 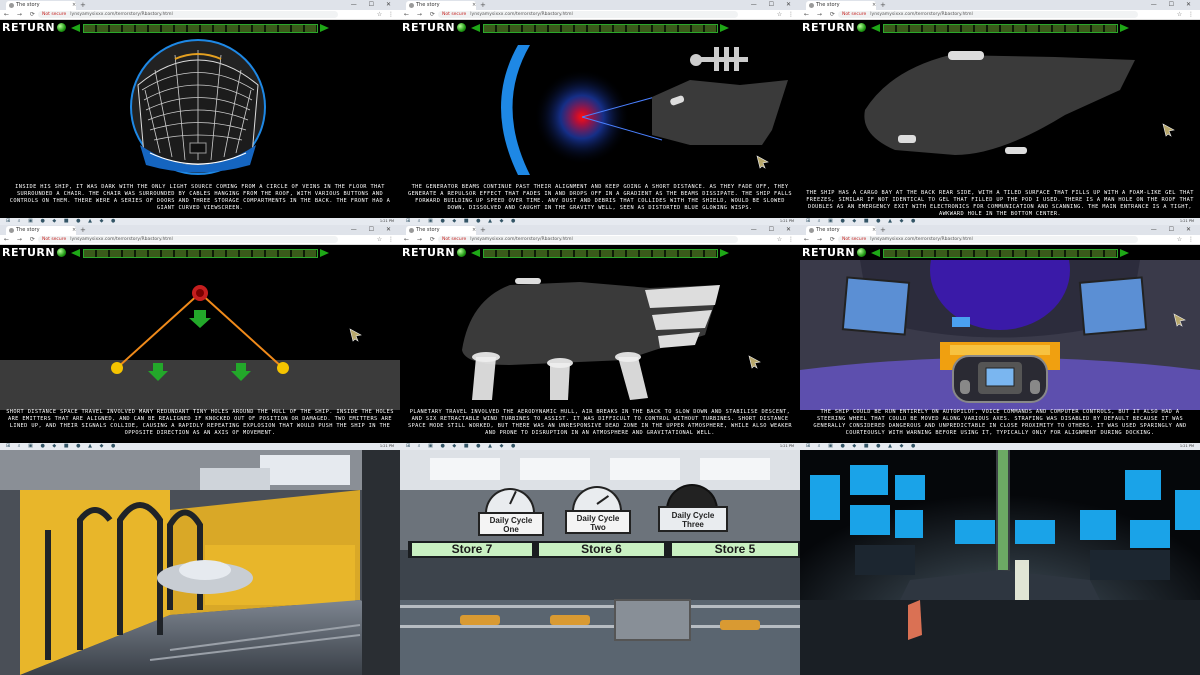 What do you see at coordinates (600, 446) in the screenshot?
I see `os-taskbar: ⊞ ⌕ ▣ ● ◆ ■ ● ▲ ◆ ● 1:21 PM` at bounding box center [600, 446].